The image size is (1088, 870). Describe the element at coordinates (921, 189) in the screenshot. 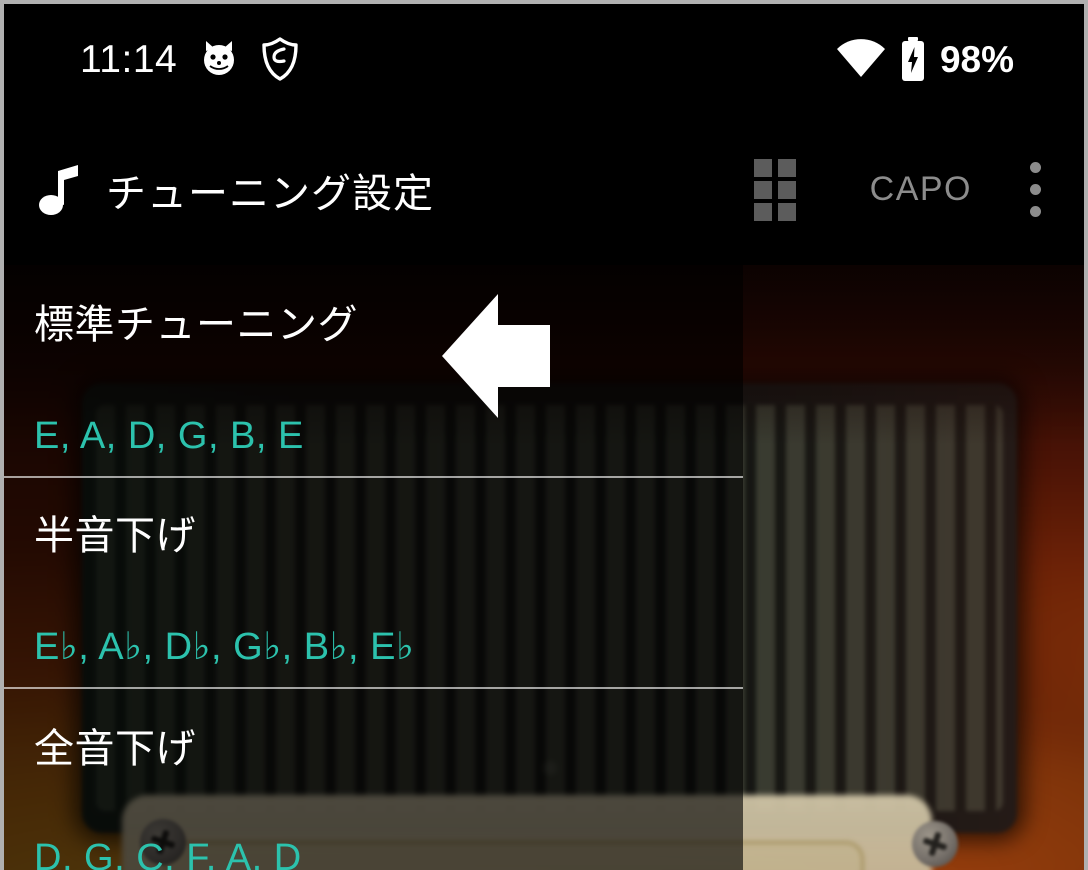

I see `capo-button: CAPO` at that location.